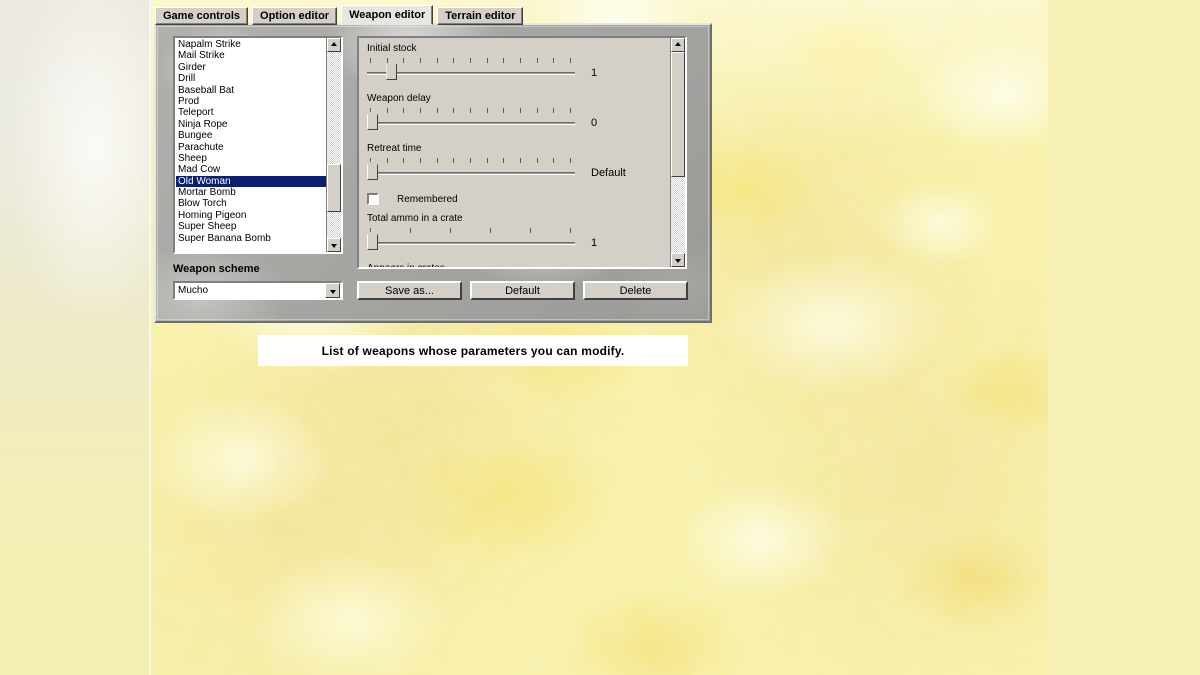 The height and width of the screenshot is (675, 1200). What do you see at coordinates (251, 135) in the screenshot?
I see `list-item: Bungee` at bounding box center [251, 135].